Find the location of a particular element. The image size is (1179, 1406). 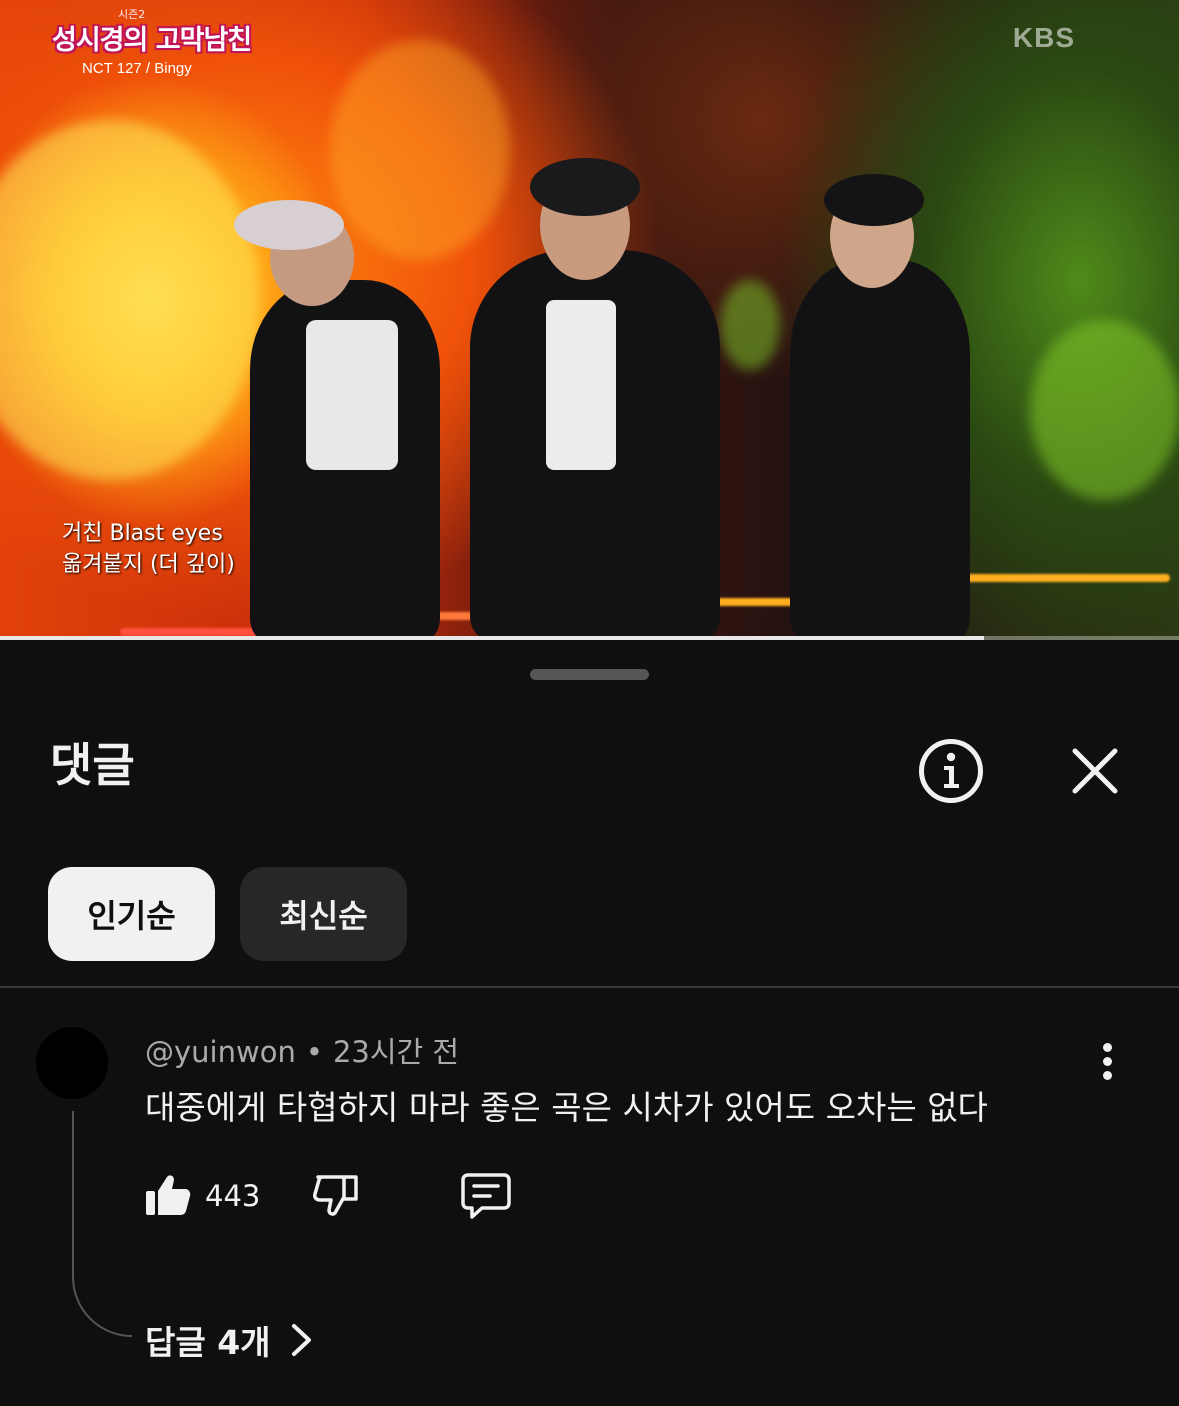

close-icon is located at coordinates (1095, 771).